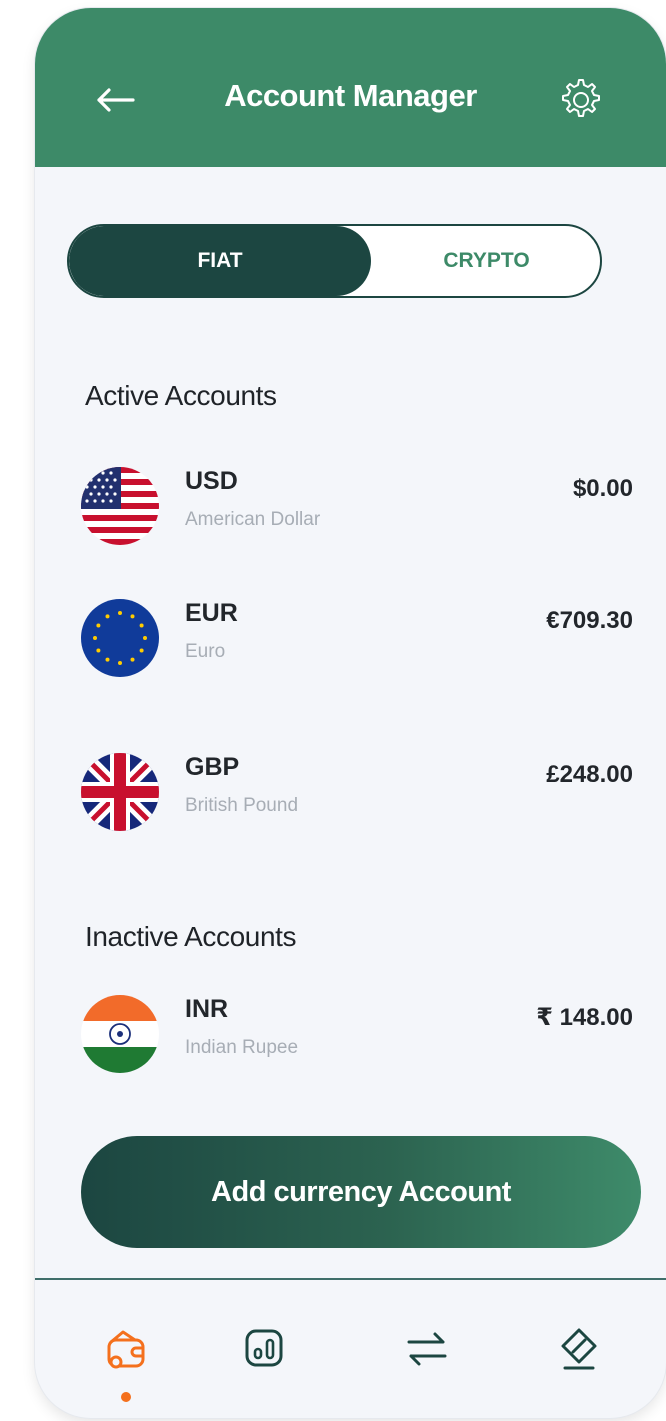 The image size is (666, 1421). Describe the element at coordinates (181, 395) in the screenshot. I see `active-accounts-heading: Active Accounts` at that location.